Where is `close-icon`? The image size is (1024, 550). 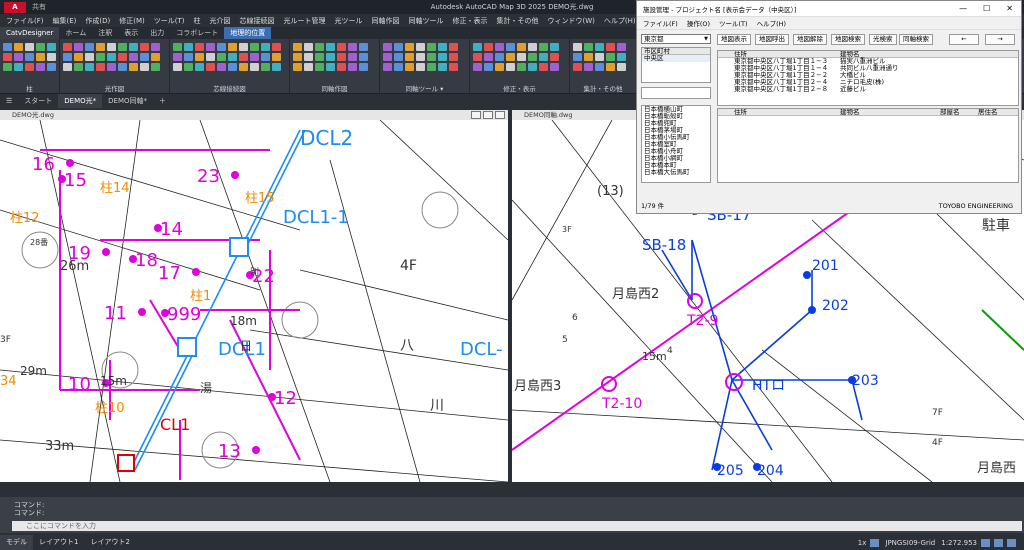
close-icon is located at coordinates (500, 115).